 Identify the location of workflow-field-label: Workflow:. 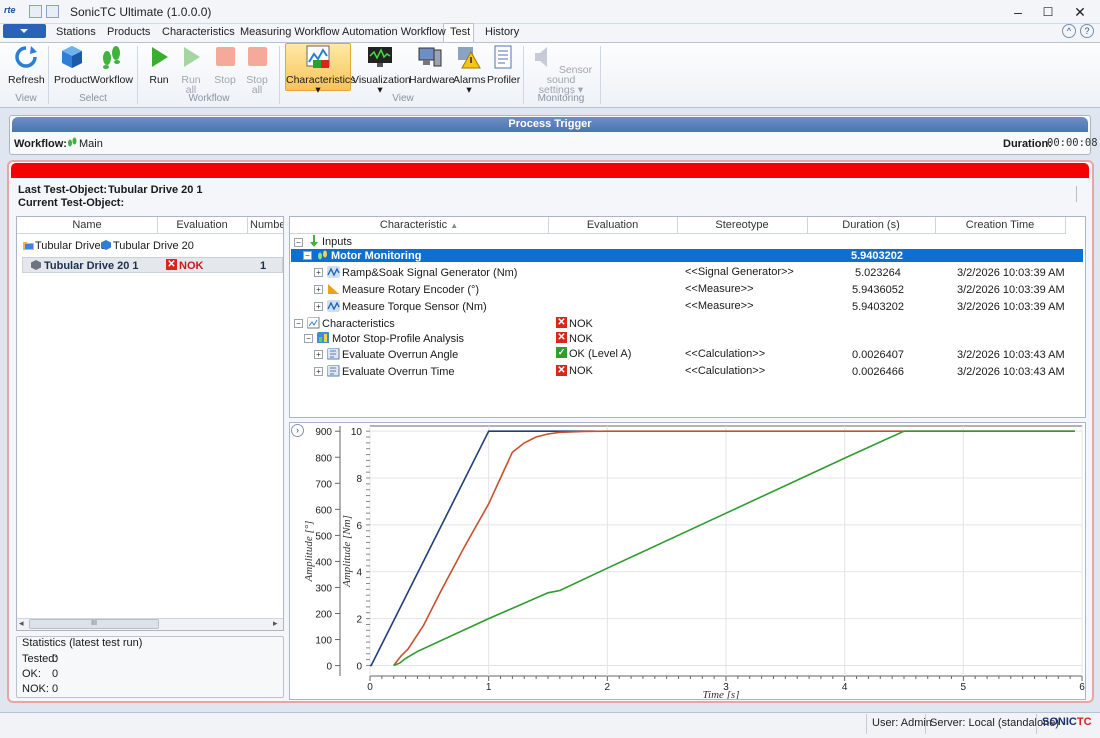
(40, 144).